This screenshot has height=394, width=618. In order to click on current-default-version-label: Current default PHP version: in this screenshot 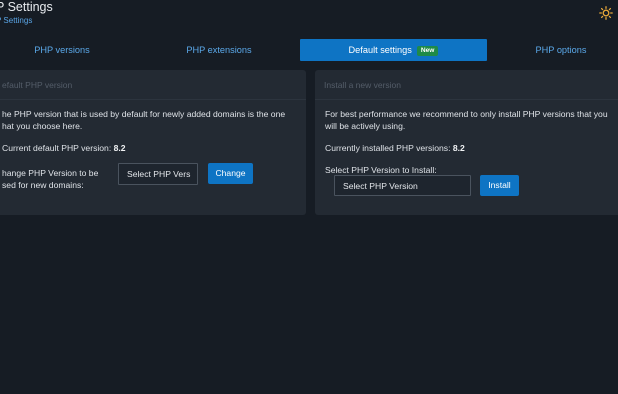, I will do `click(57, 148)`.